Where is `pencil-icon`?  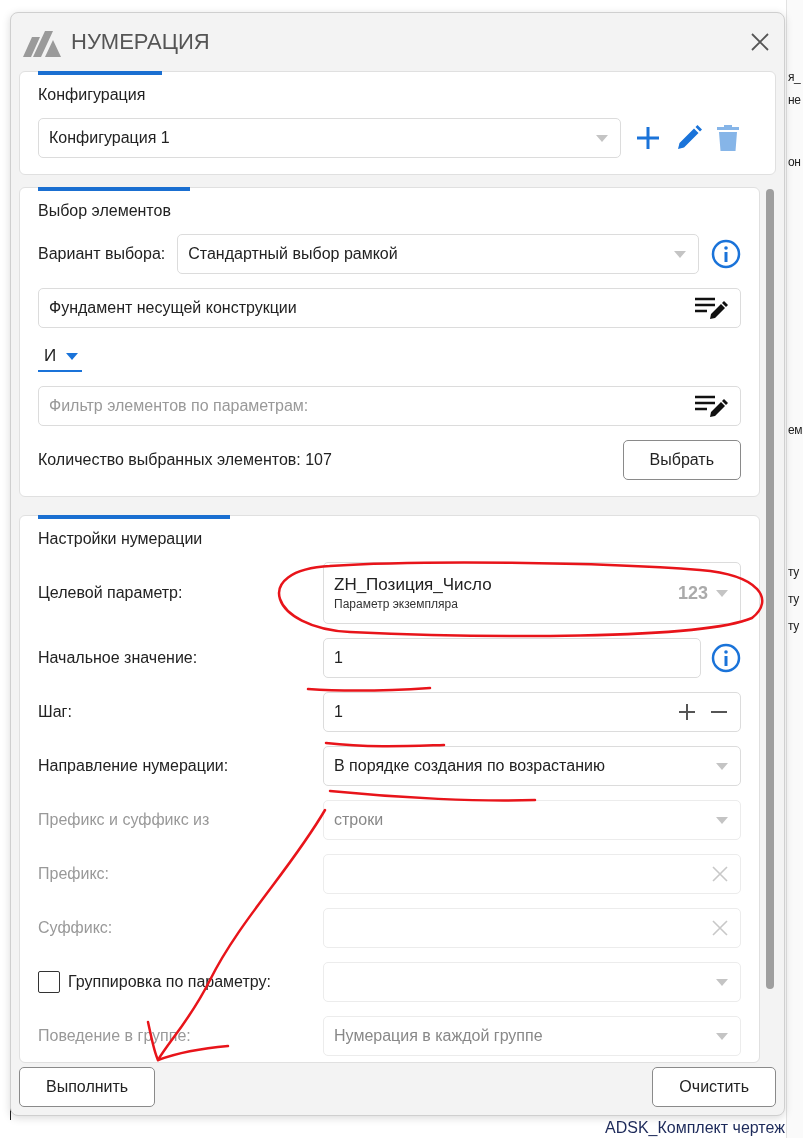
pencil-icon is located at coordinates (689, 138).